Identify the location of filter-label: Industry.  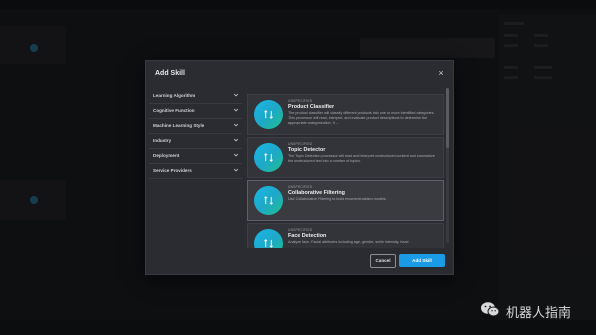
(162, 140).